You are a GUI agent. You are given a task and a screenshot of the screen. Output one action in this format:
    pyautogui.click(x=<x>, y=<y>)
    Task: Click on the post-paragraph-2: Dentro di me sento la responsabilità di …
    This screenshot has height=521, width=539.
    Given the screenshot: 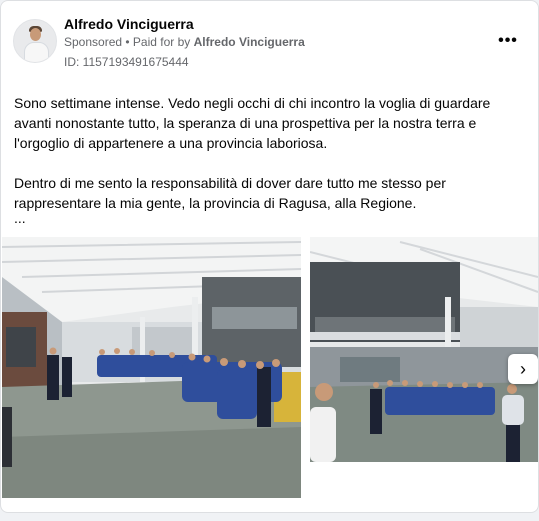 What is the action you would take?
    pyautogui.click(x=230, y=193)
    